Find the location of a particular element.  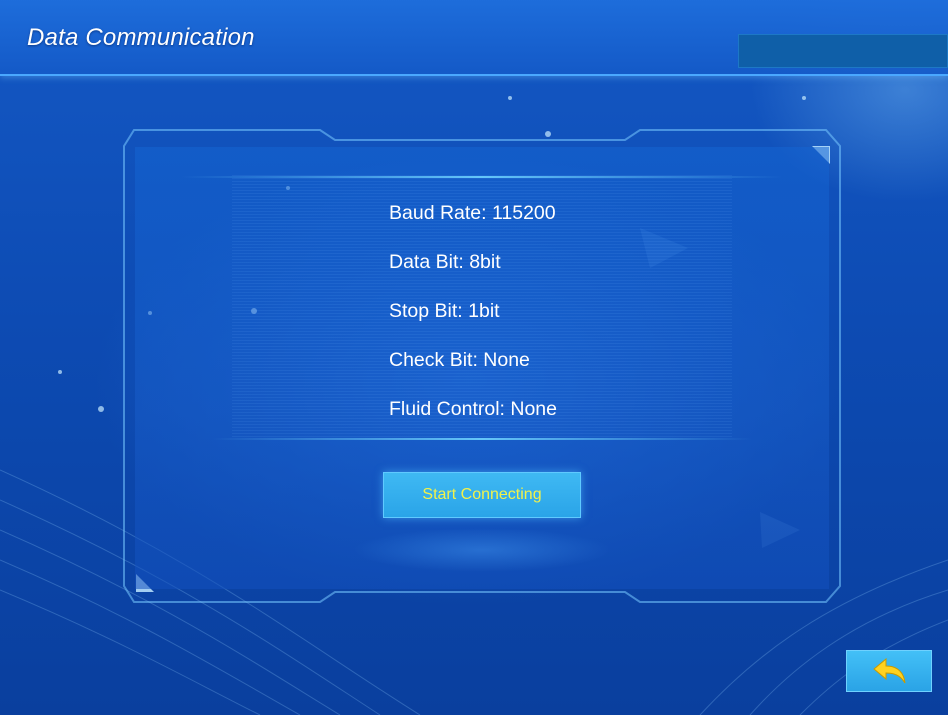

divider-top is located at coordinates (482, 177).